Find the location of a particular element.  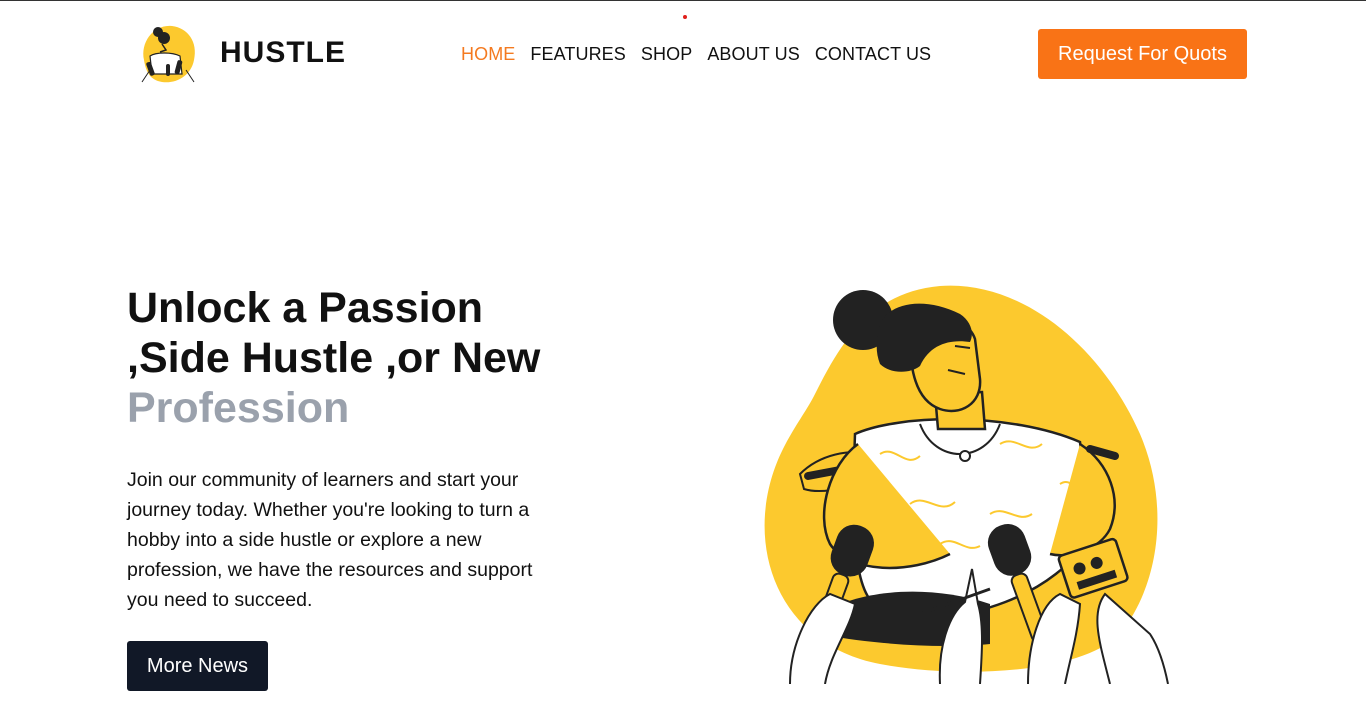

nav-item-shop: SHOP is located at coordinates (666, 54).